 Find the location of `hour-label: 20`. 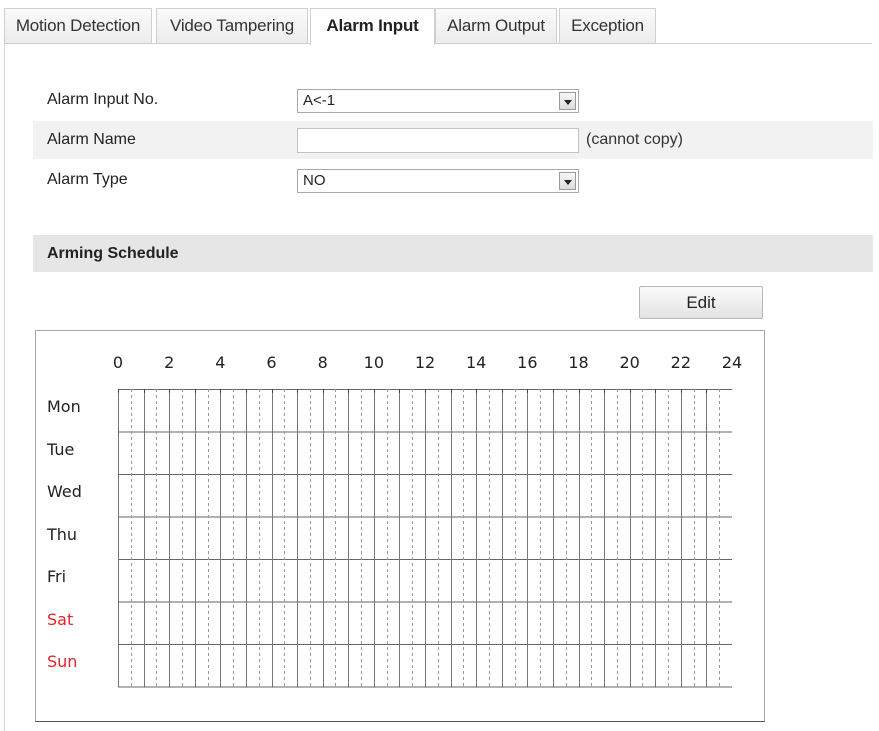

hour-label: 20 is located at coordinates (629, 362).